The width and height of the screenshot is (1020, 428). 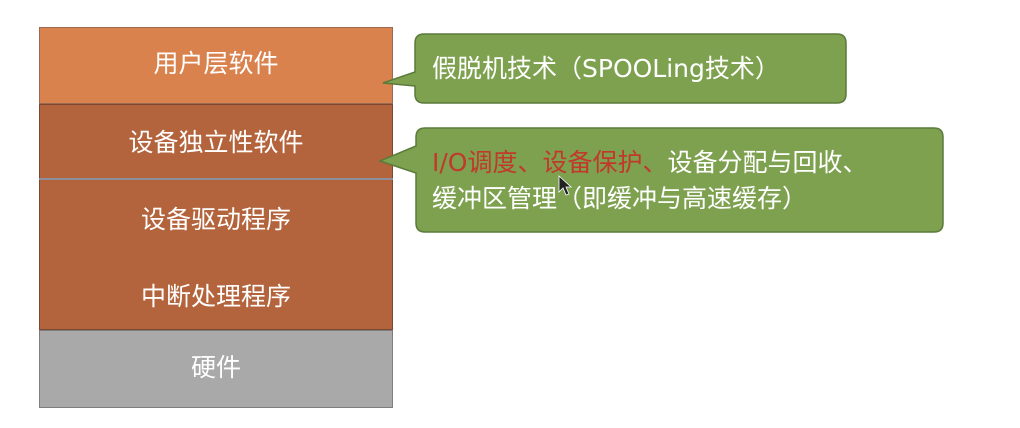 I want to click on functions-callout-text: I/O调度、设备保护、设备分配与回收、 缓冲区管理（即缓冲与高速缓存）, so click(x=682, y=181).